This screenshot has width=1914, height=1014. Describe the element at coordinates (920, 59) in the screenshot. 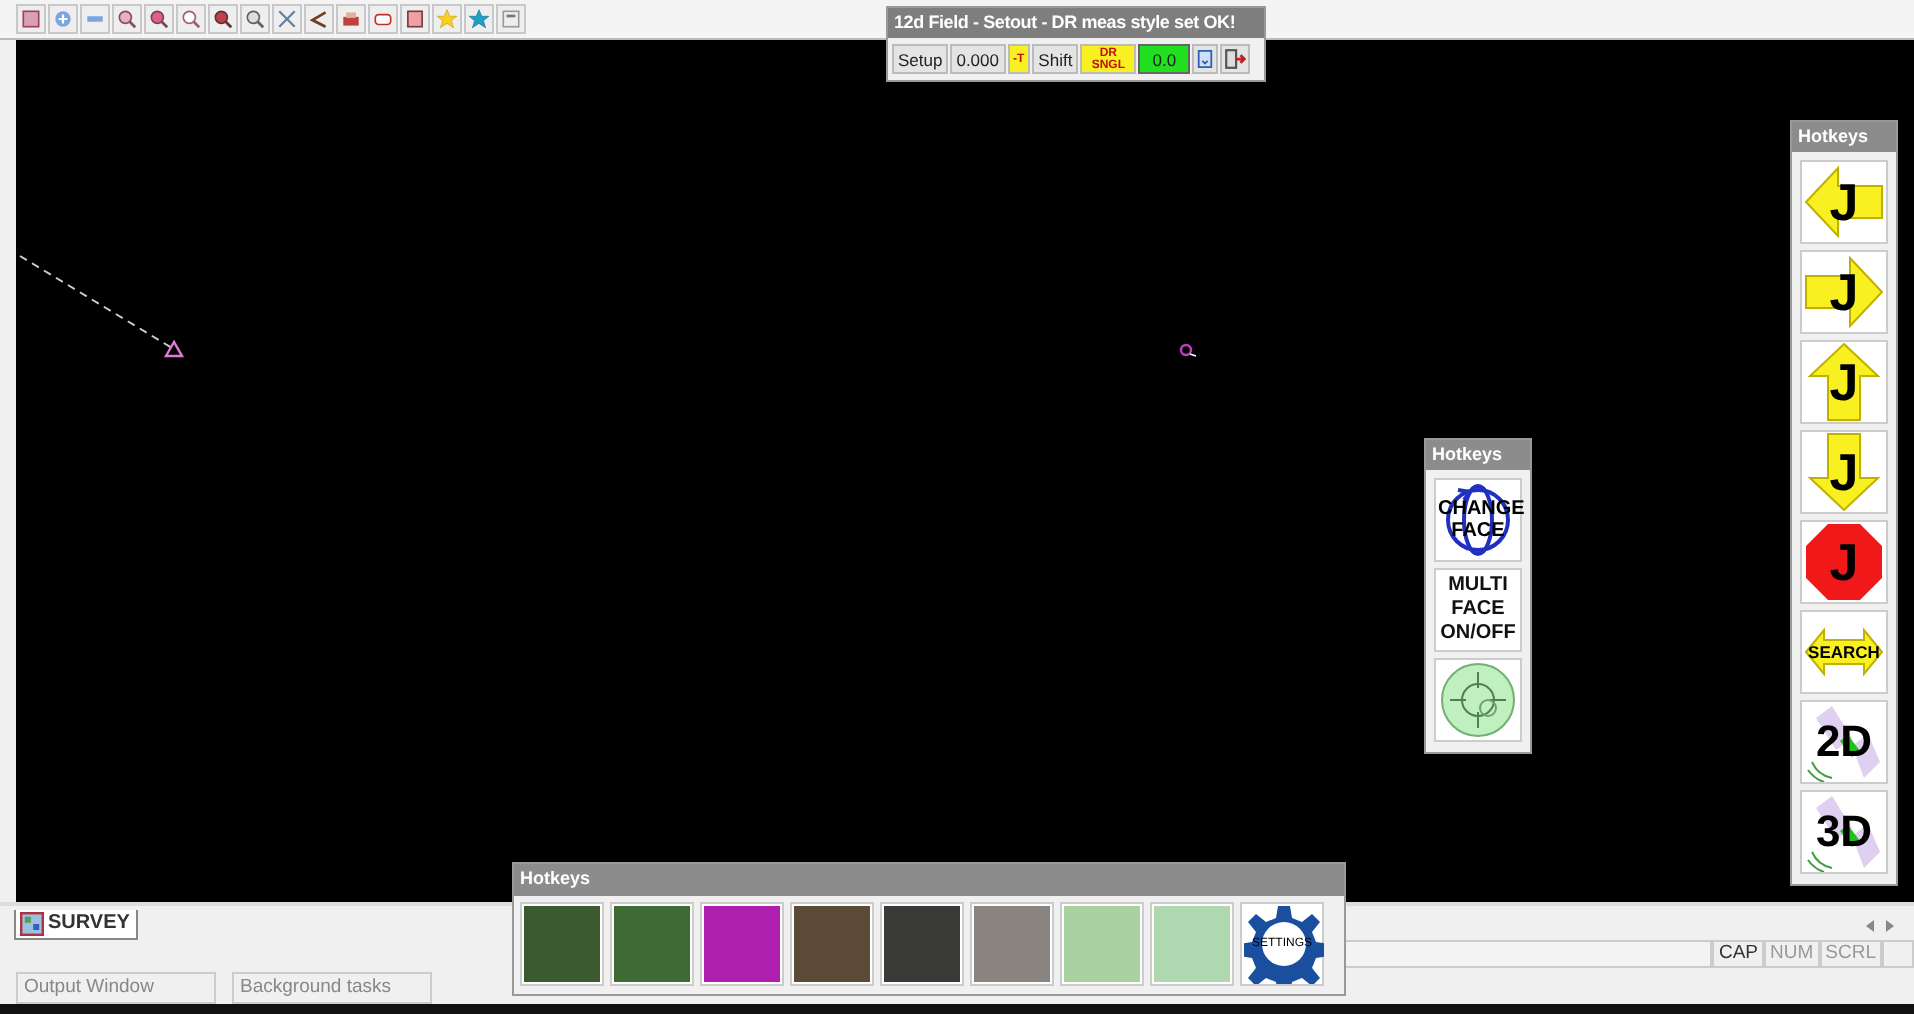

I see `setout-button: Setup` at that location.